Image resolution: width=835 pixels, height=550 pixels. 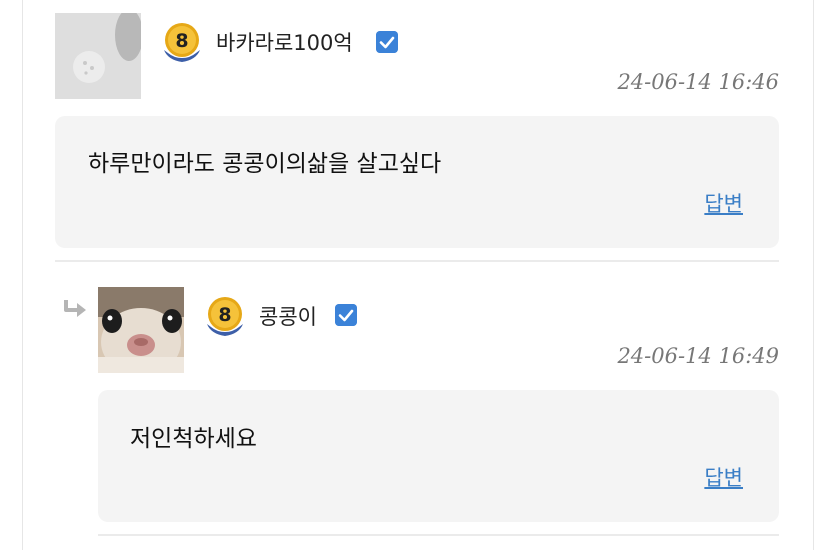 I want to click on comment-text: 하루만이라도 콩콩이의삶을 살고싶다, so click(x=265, y=164).